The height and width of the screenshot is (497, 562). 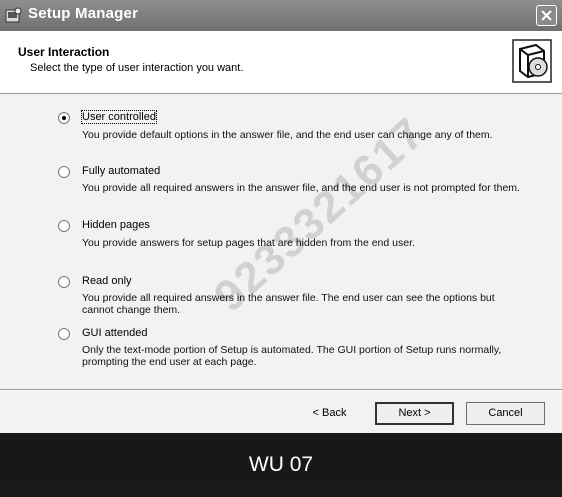 I want to click on option-label: Hidden pages, so click(x=116, y=225).